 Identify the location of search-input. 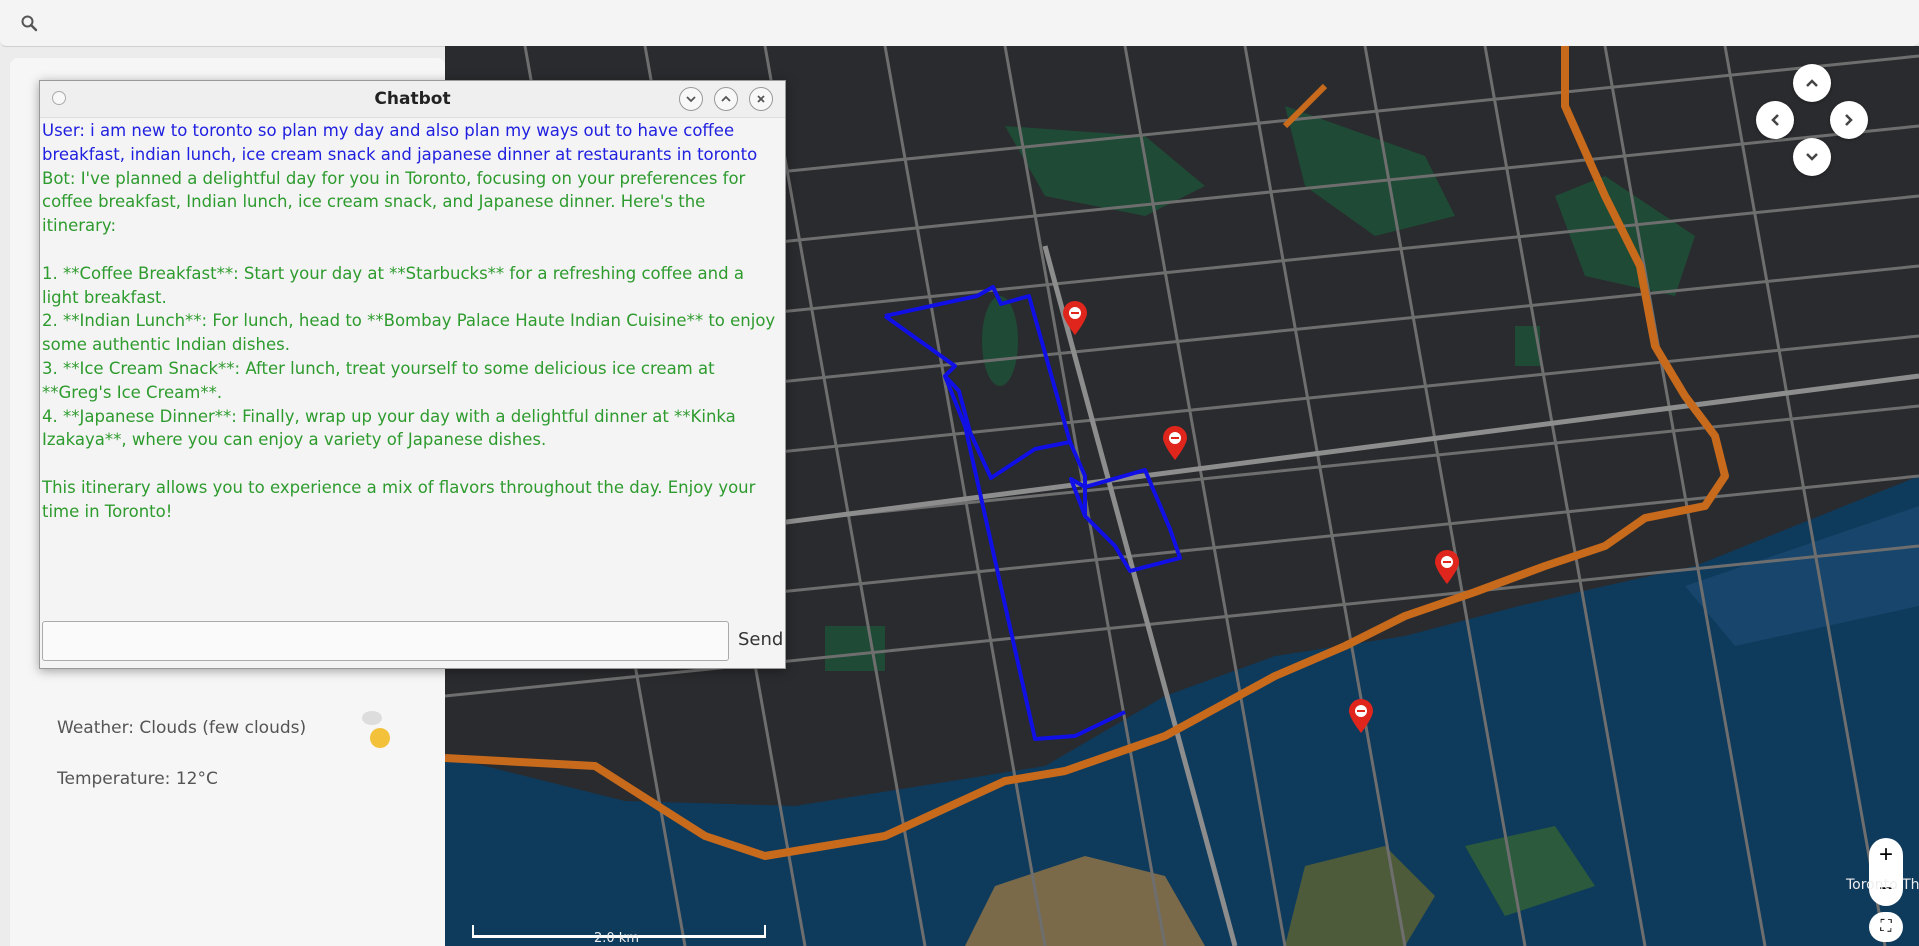
(972, 24).